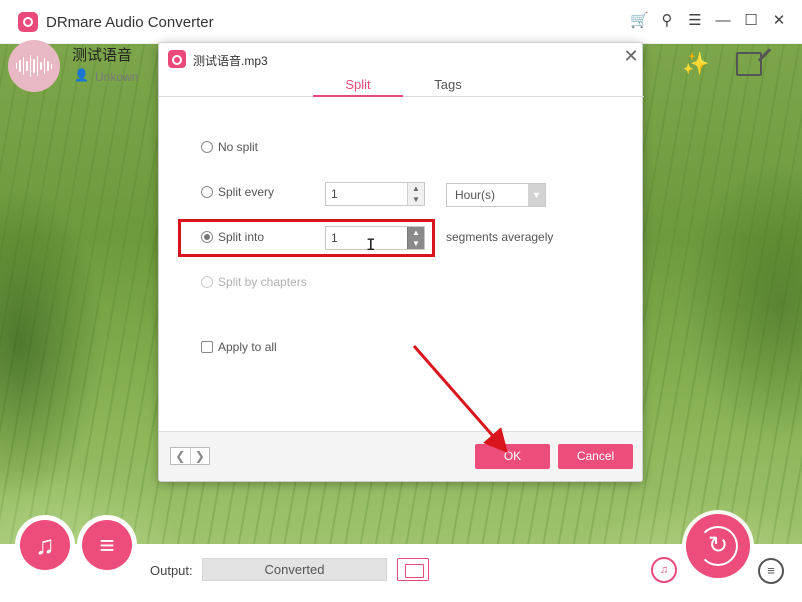 The height and width of the screenshot is (602, 802). Describe the element at coordinates (181, 456) in the screenshot. I see `chevron-left-icon: ❮` at that location.